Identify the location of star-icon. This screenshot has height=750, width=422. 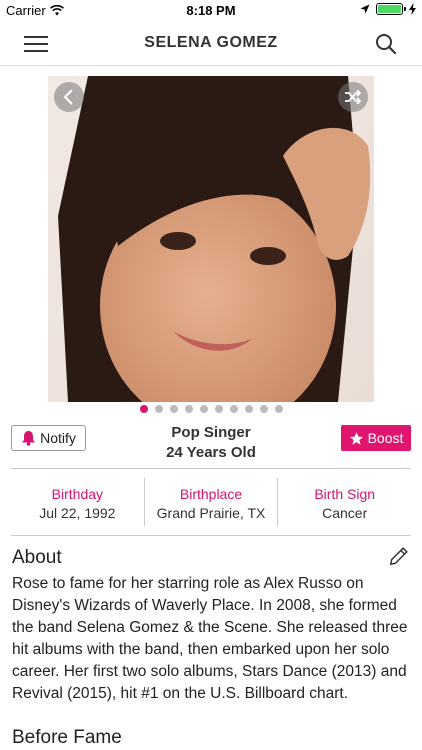
(356, 438).